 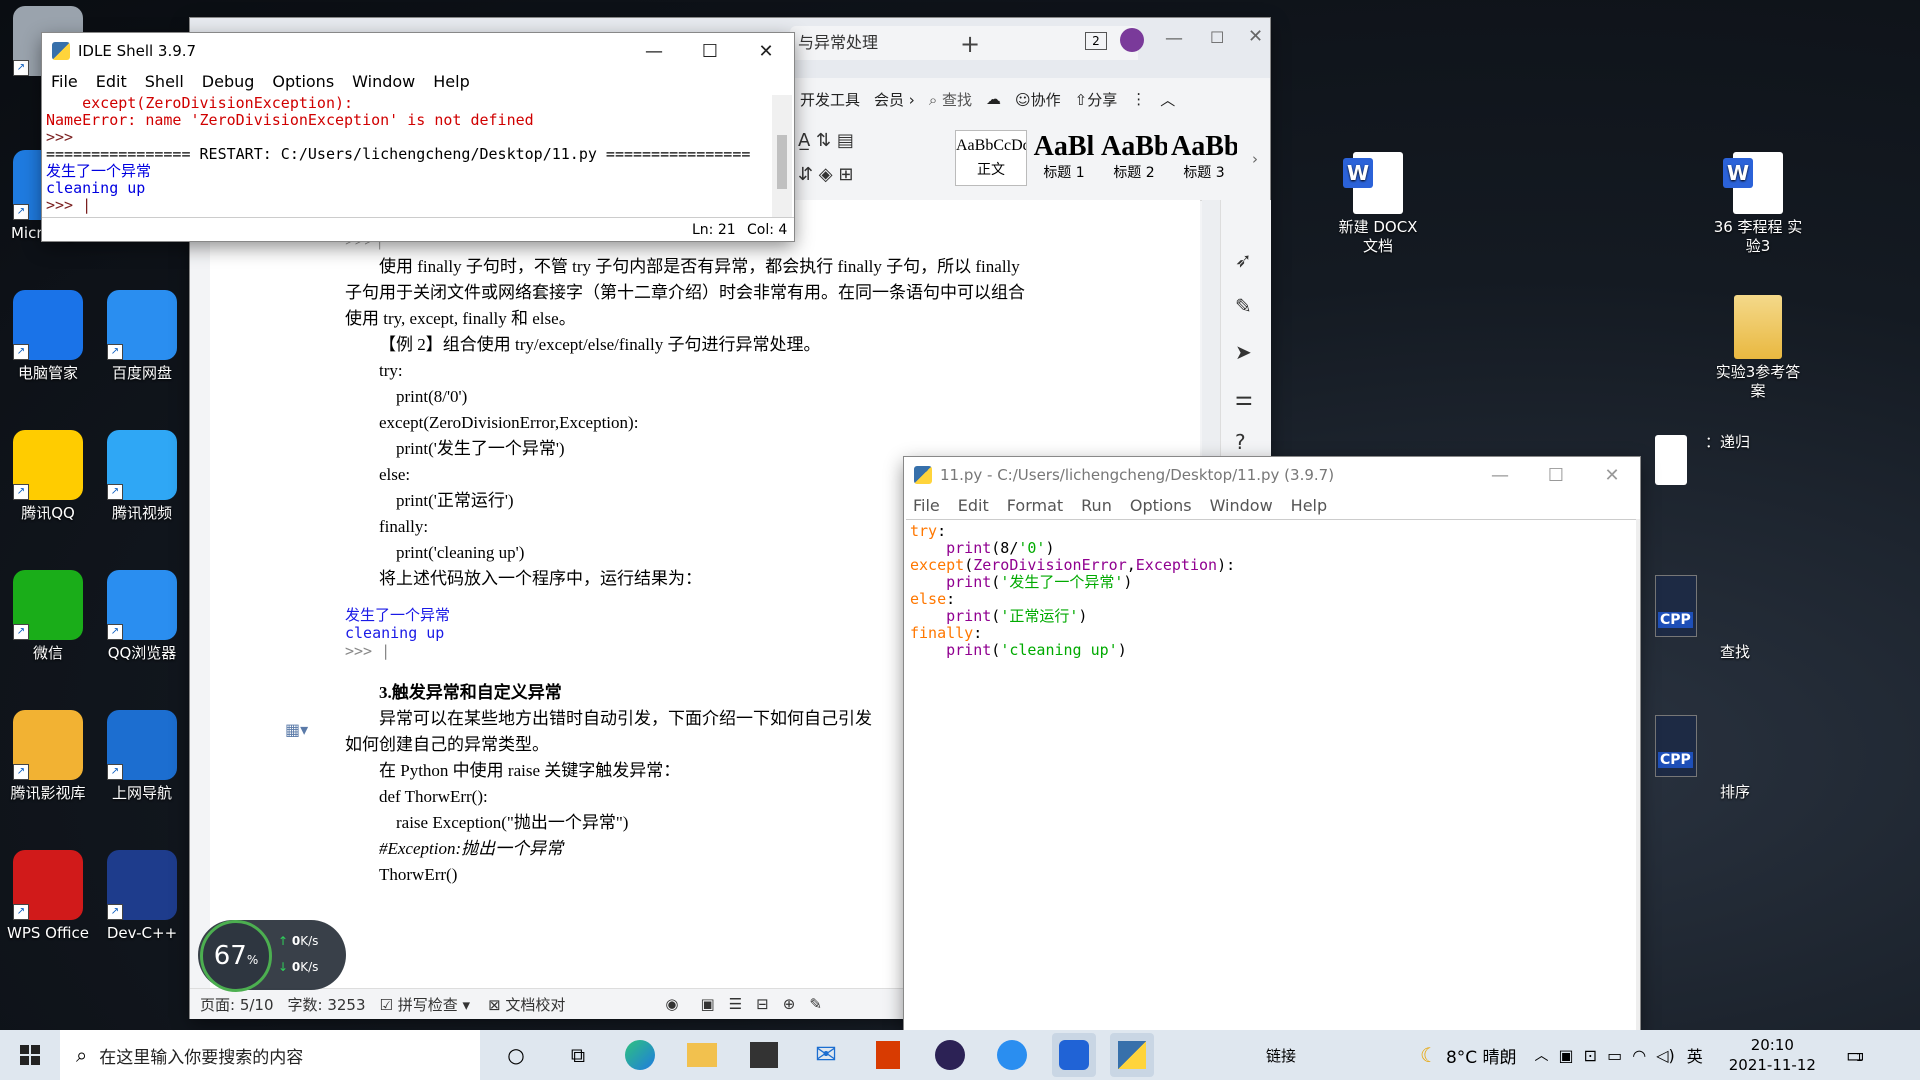 What do you see at coordinates (1281, 1055) in the screenshot?
I see `link-toolbar: 链接` at bounding box center [1281, 1055].